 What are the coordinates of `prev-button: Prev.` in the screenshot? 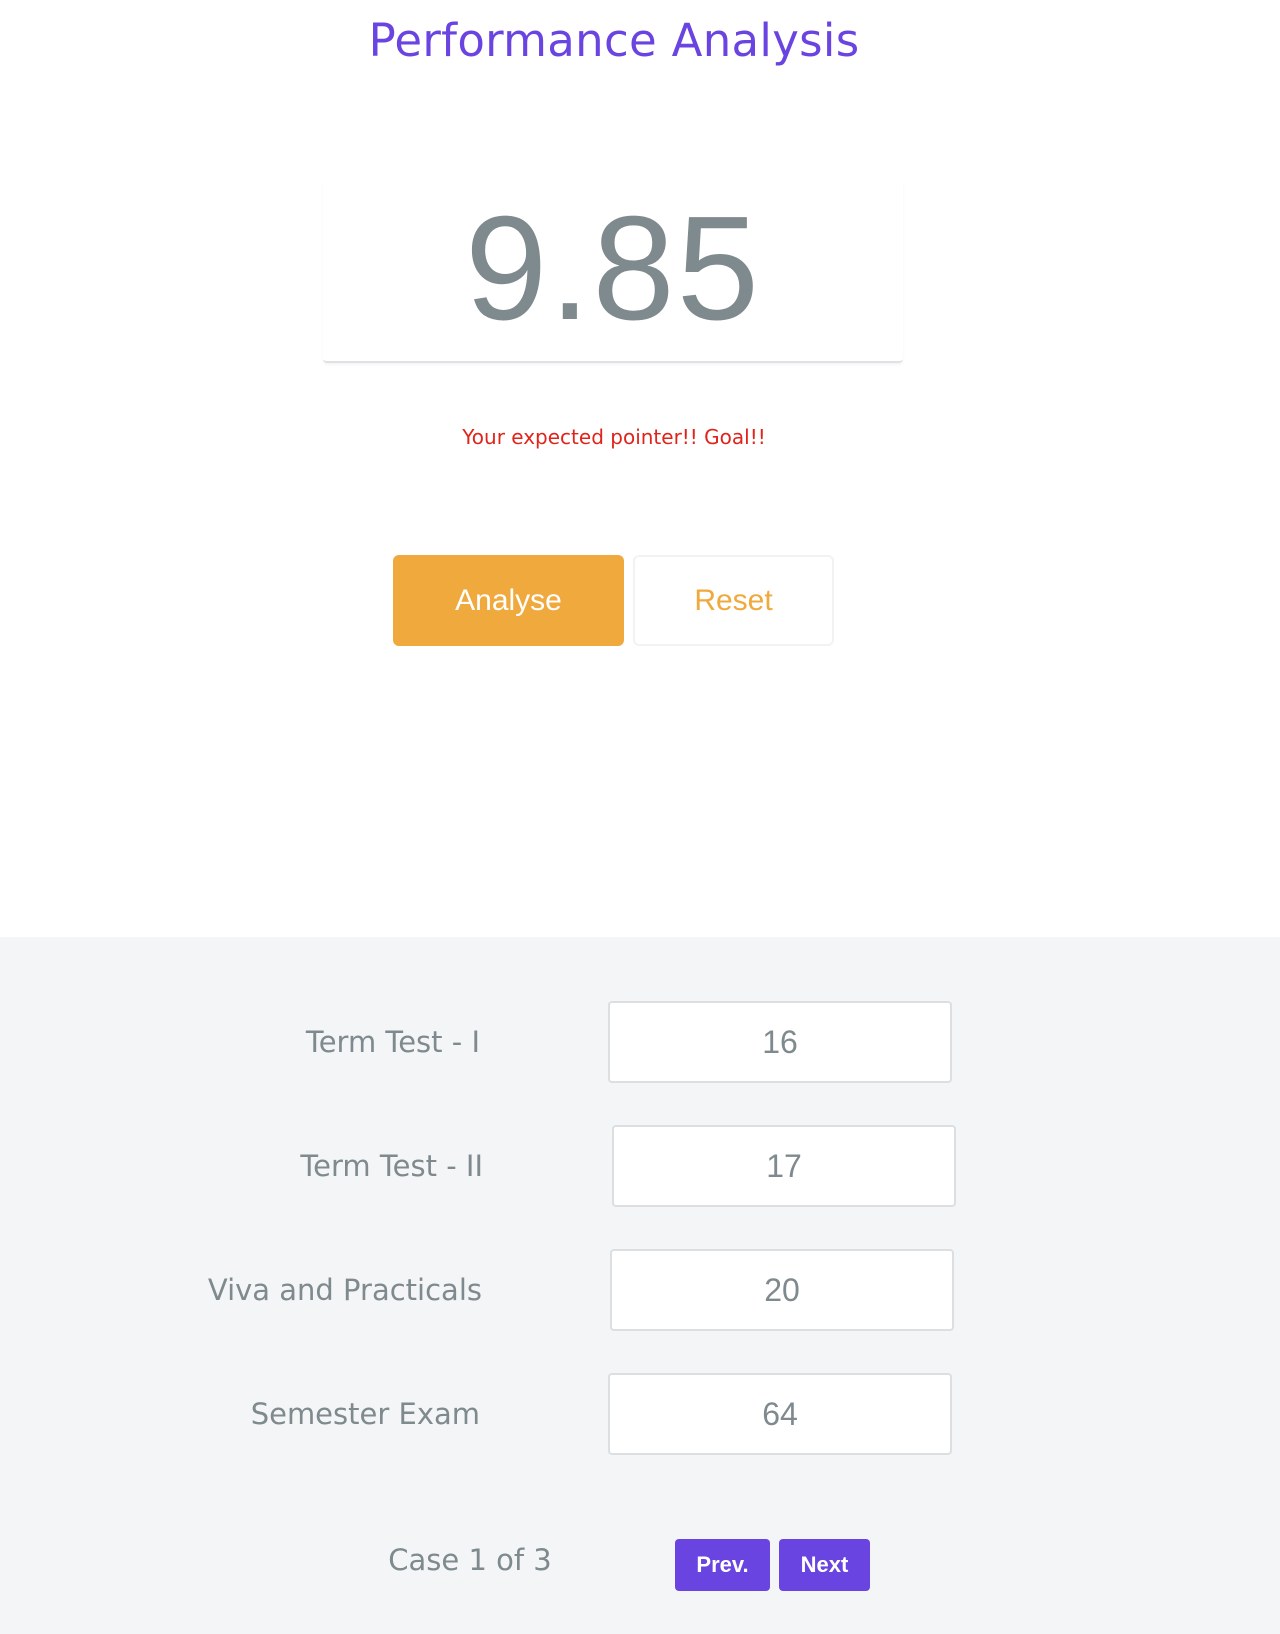 It's located at (722, 1565).